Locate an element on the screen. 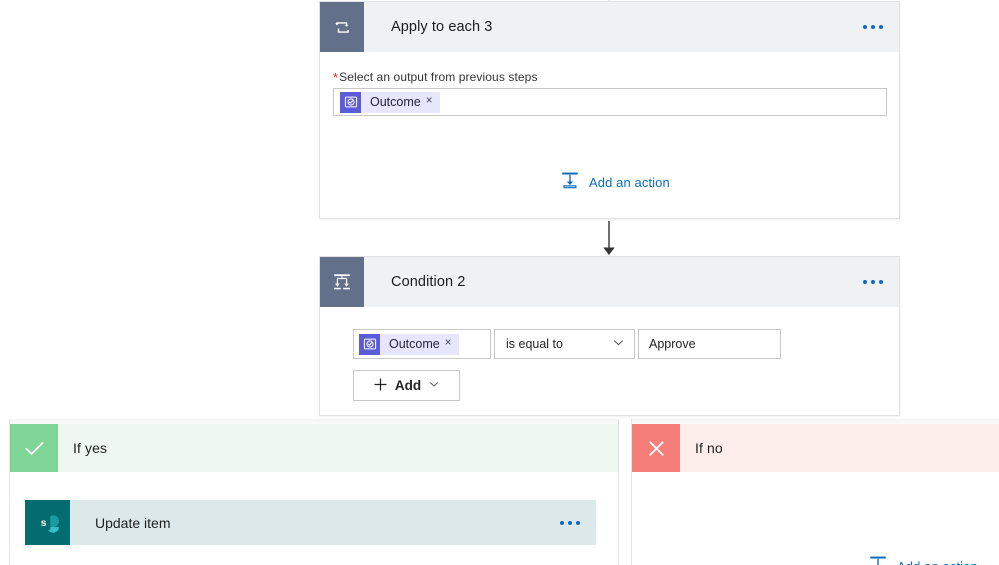  apply-to-each-menu-button is located at coordinates (873, 27).